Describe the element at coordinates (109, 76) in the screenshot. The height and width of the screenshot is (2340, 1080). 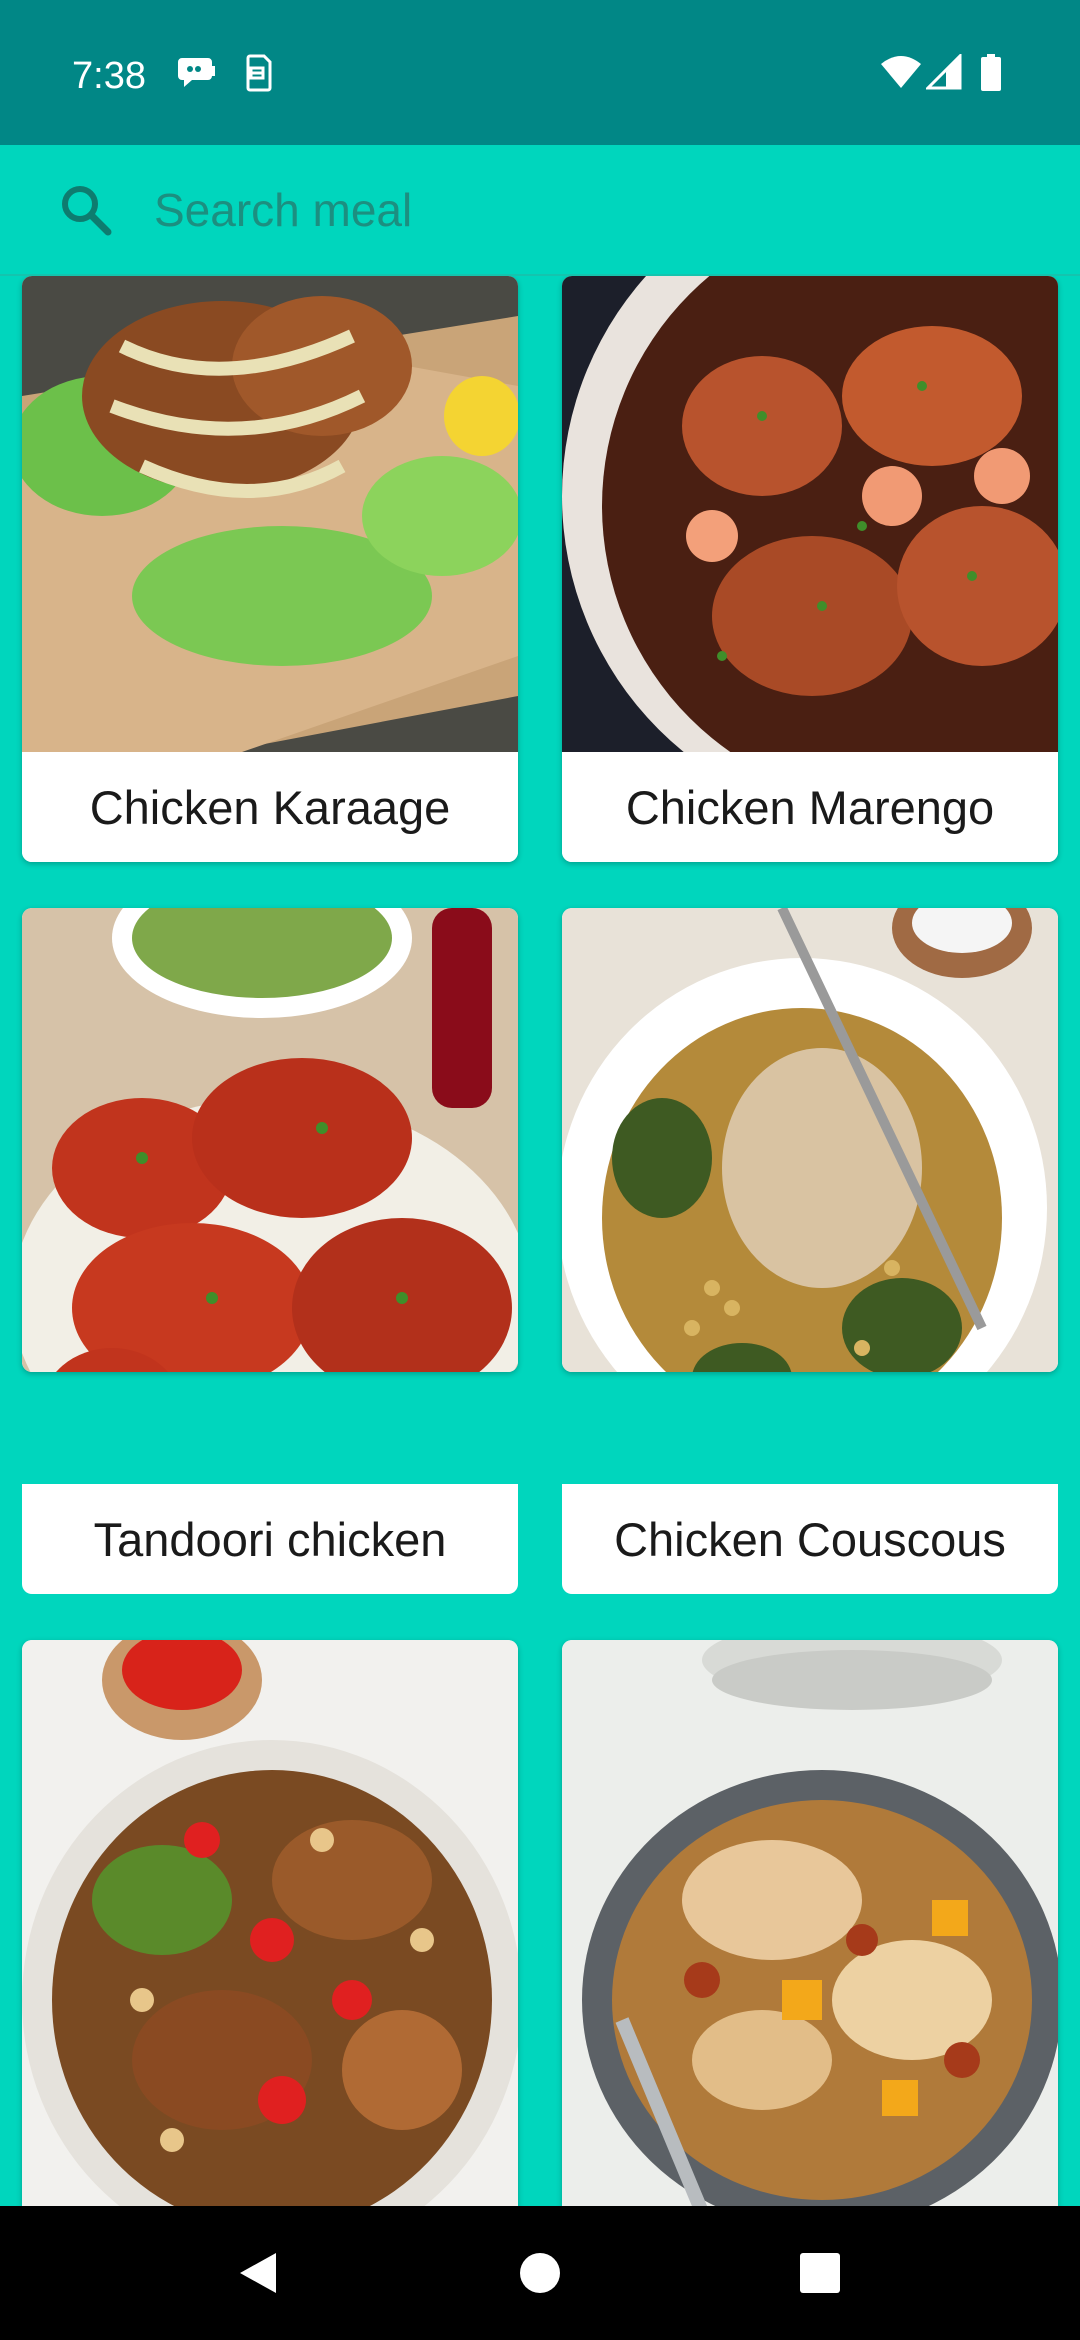
I see `status-time: 7:38` at that location.